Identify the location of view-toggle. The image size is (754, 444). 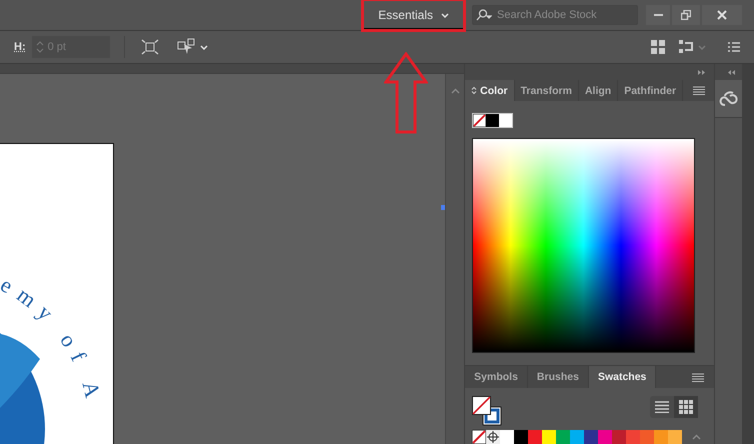
(686, 407).